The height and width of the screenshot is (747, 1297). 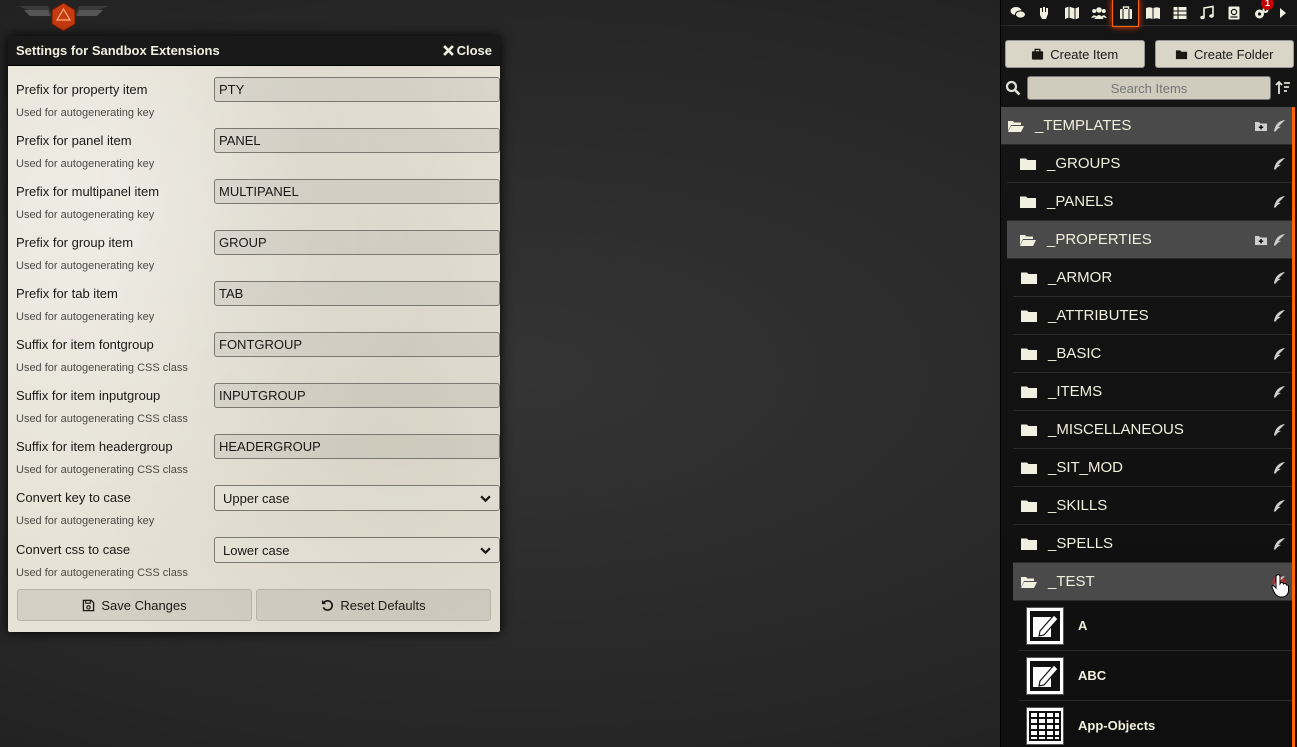 I want to click on css-case-value: Lower case, so click(x=256, y=550).